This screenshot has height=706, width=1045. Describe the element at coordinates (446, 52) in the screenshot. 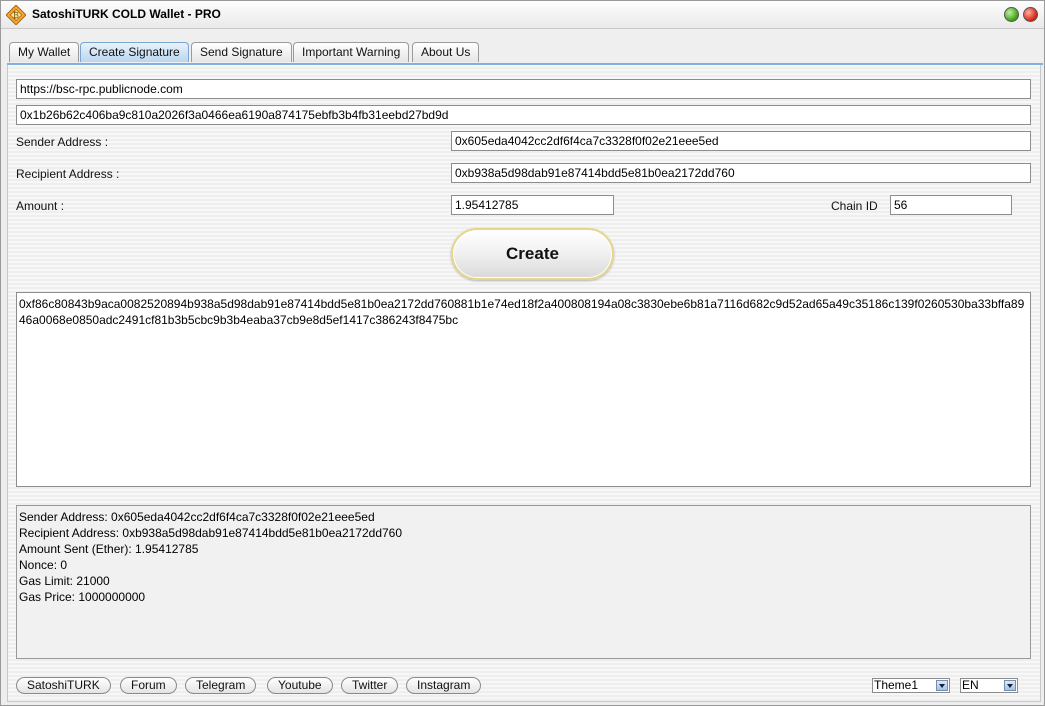

I see `tab-about-us: About Us` at that location.